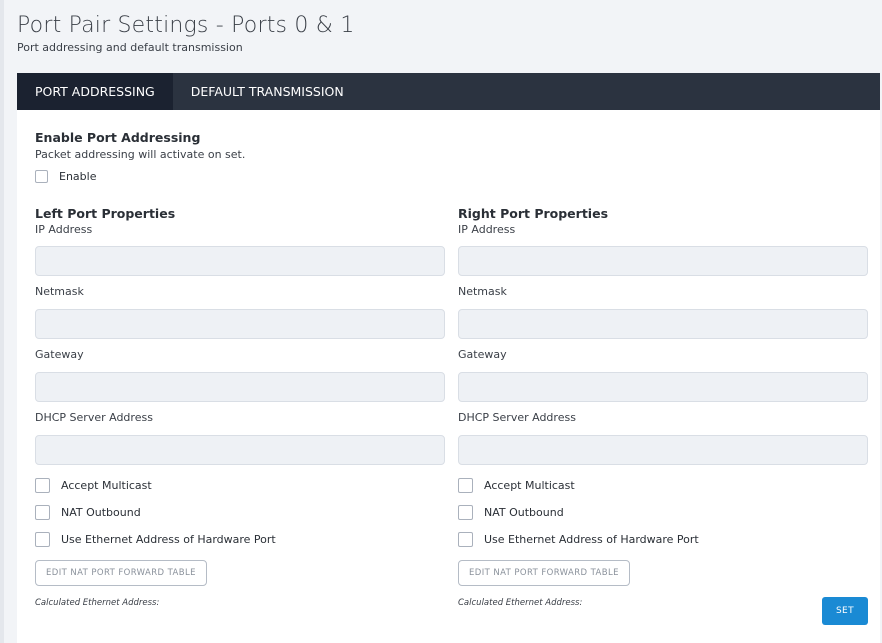 The width and height of the screenshot is (882, 643). I want to click on left-rail, so click(2, 321).